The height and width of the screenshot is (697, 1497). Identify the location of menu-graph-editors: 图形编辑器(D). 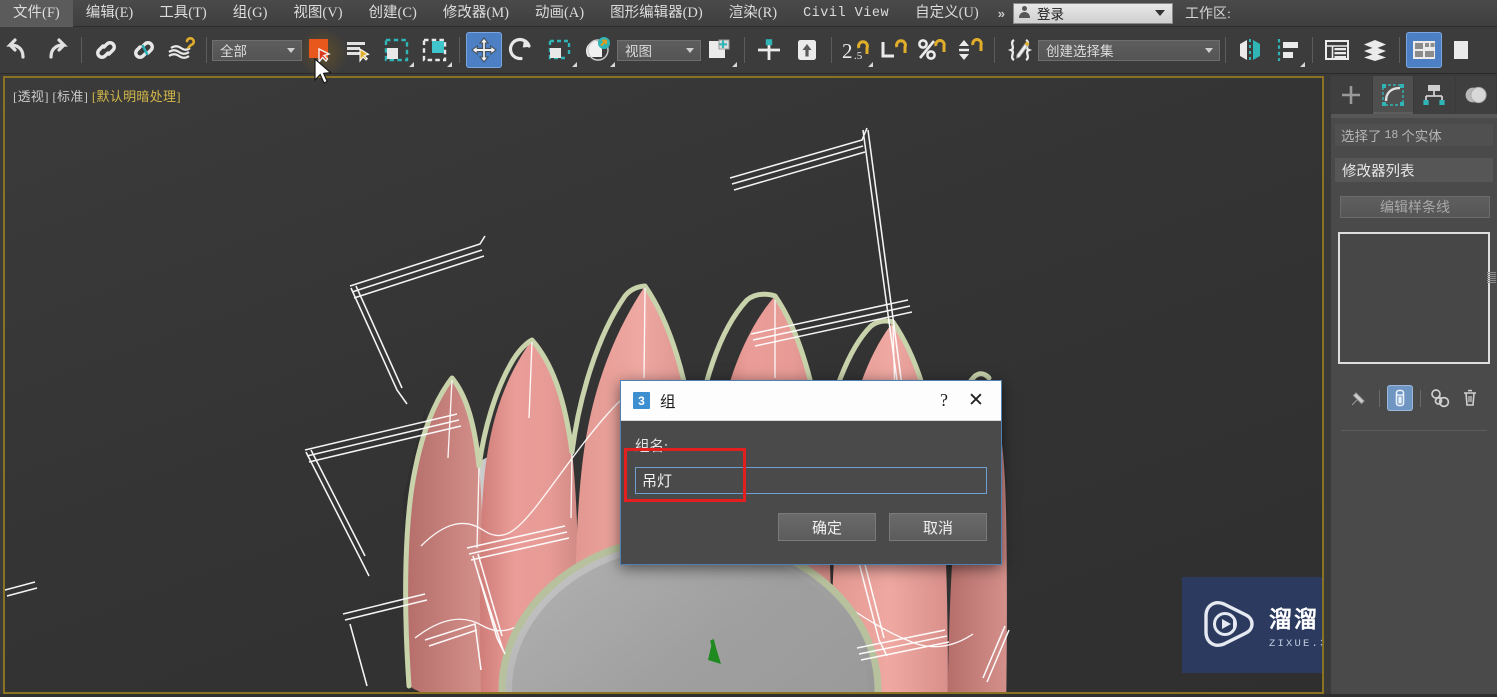
(656, 13).